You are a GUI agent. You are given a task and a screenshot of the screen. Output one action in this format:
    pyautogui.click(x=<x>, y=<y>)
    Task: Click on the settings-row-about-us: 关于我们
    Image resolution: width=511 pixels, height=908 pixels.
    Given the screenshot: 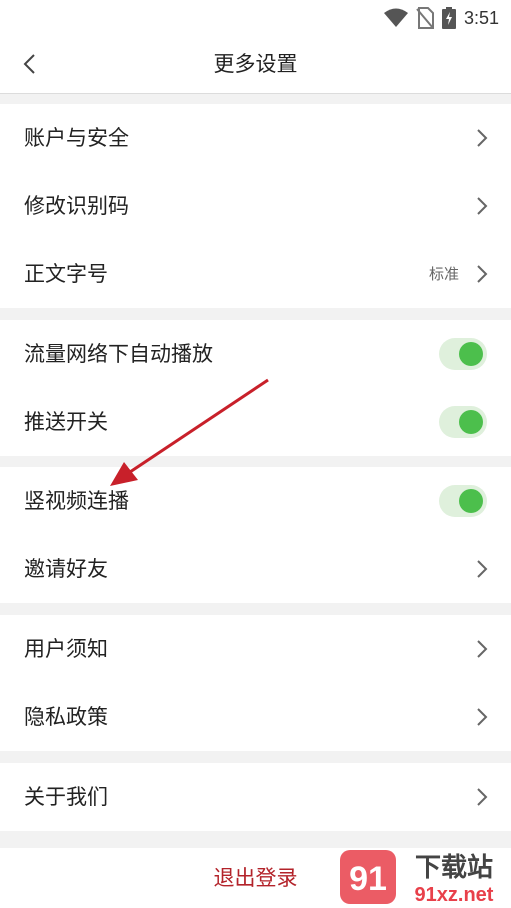 What is the action you would take?
    pyautogui.click(x=255, y=797)
    